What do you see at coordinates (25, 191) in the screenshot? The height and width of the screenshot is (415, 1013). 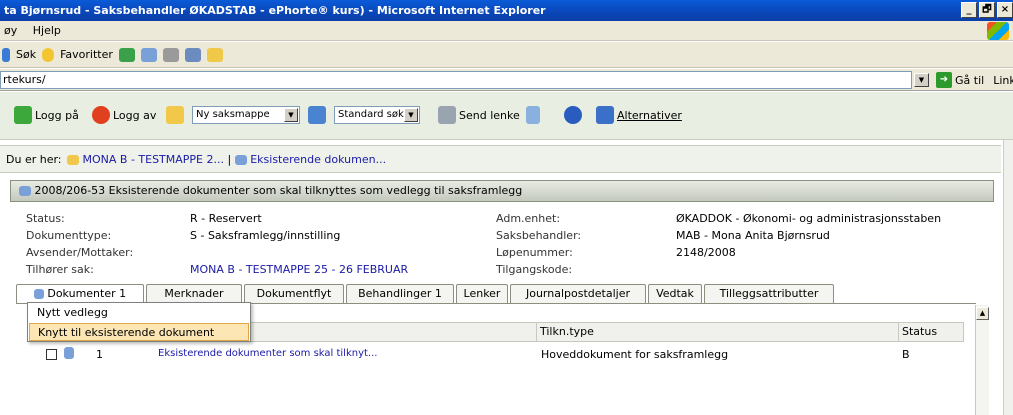 I see `document-icon` at bounding box center [25, 191].